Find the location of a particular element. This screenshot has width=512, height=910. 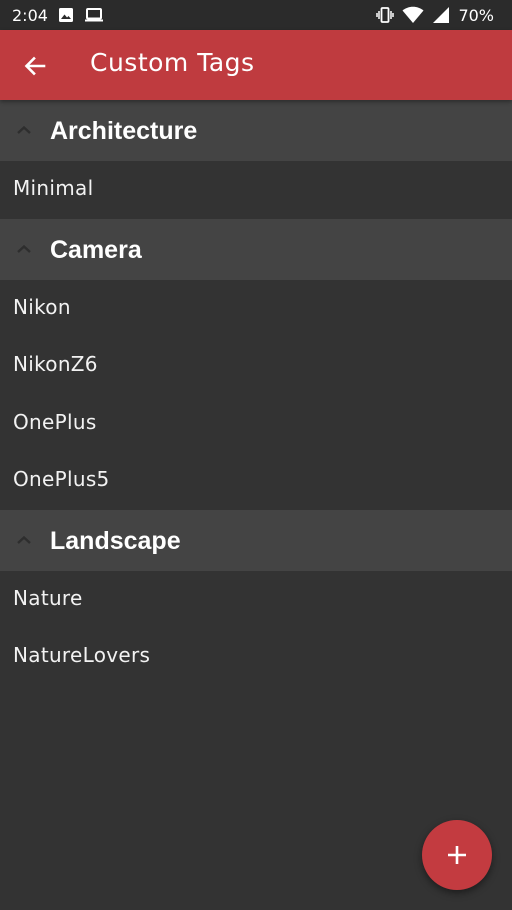

arrow-left-icon is located at coordinates (35, 66).